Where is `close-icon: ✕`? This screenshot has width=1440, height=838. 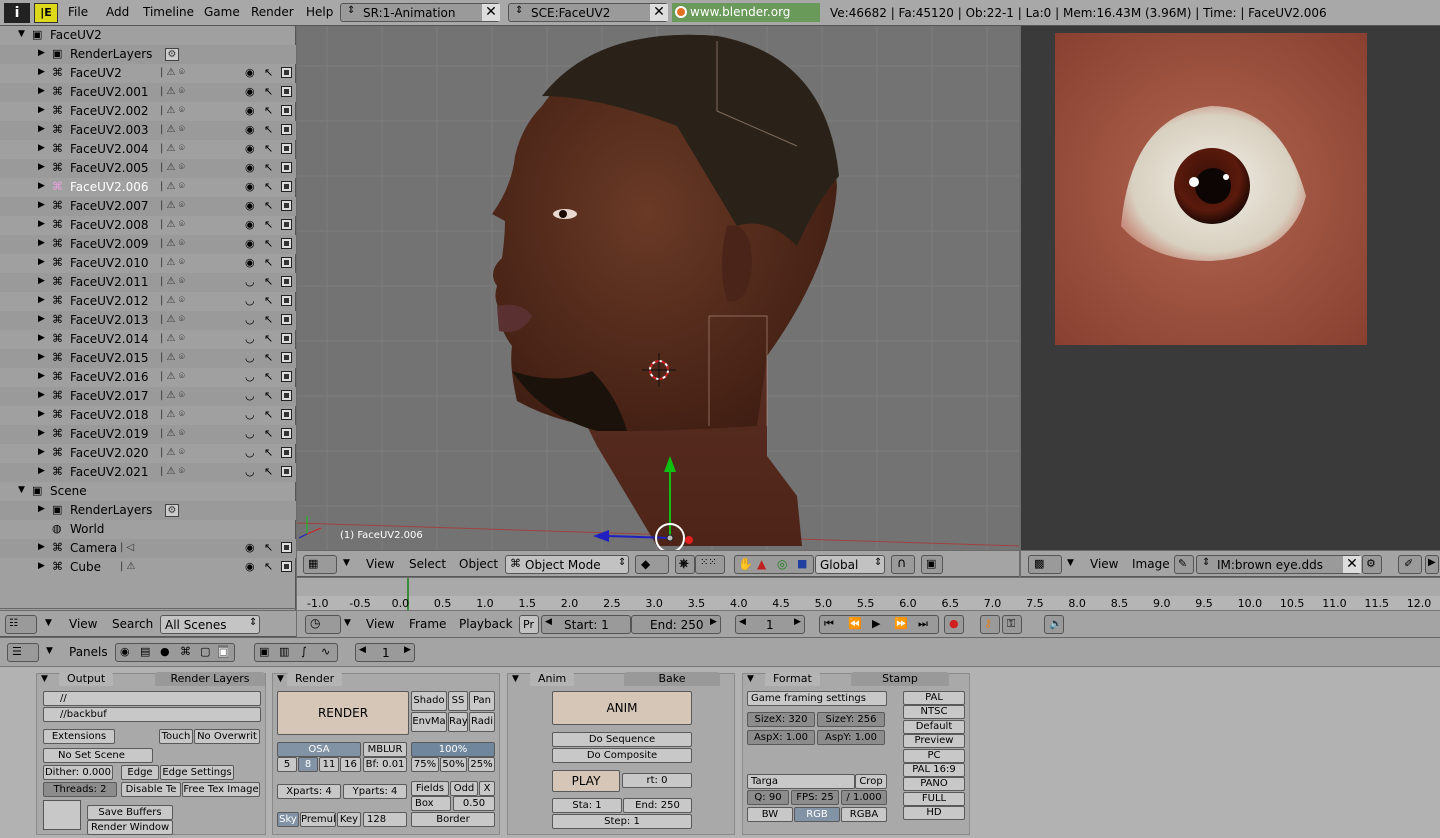
close-icon: ✕ is located at coordinates (491, 12).